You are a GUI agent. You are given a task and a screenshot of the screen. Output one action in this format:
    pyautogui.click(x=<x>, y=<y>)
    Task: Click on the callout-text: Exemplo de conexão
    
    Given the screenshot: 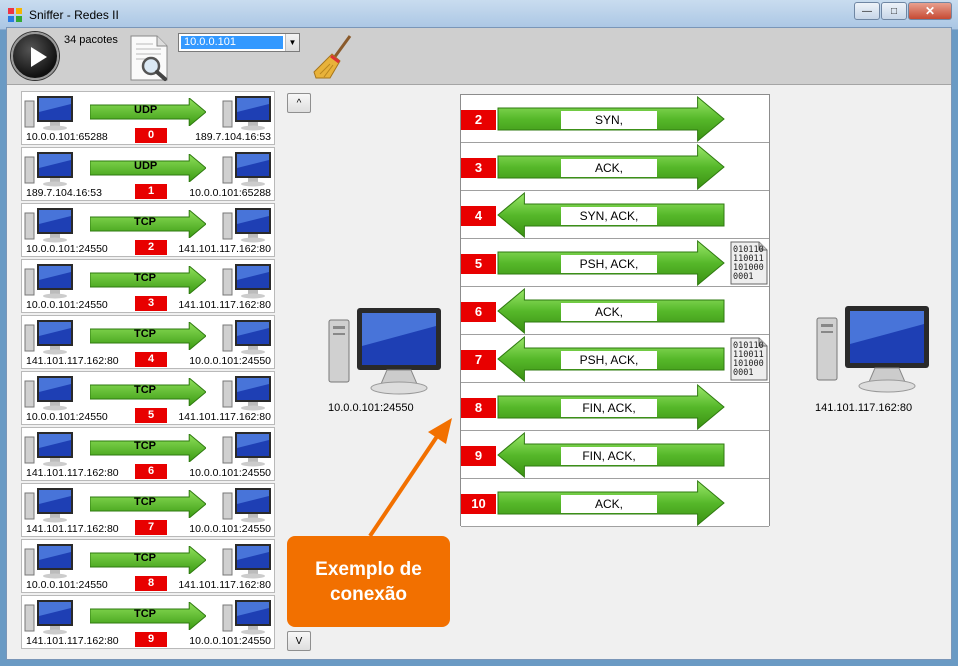 What is the action you would take?
    pyautogui.click(x=368, y=581)
    